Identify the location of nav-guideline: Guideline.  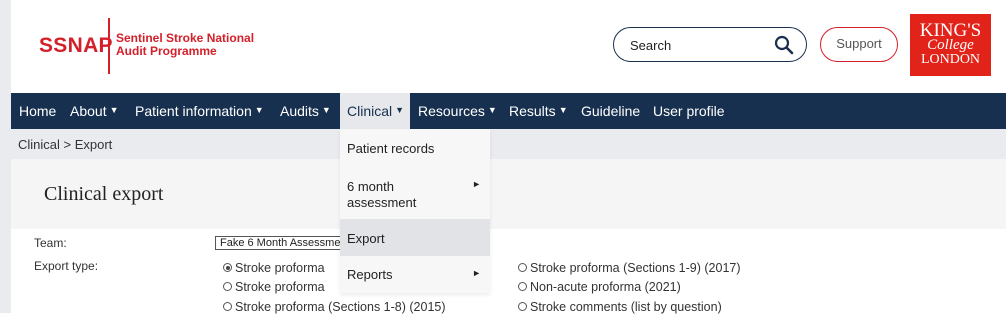
(610, 111).